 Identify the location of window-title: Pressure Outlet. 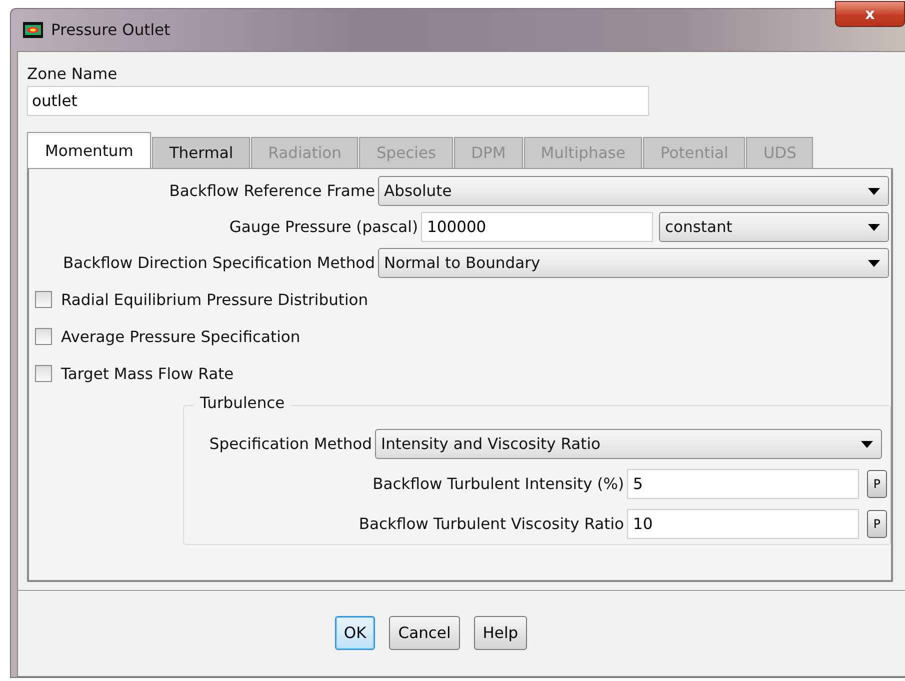
(110, 30).